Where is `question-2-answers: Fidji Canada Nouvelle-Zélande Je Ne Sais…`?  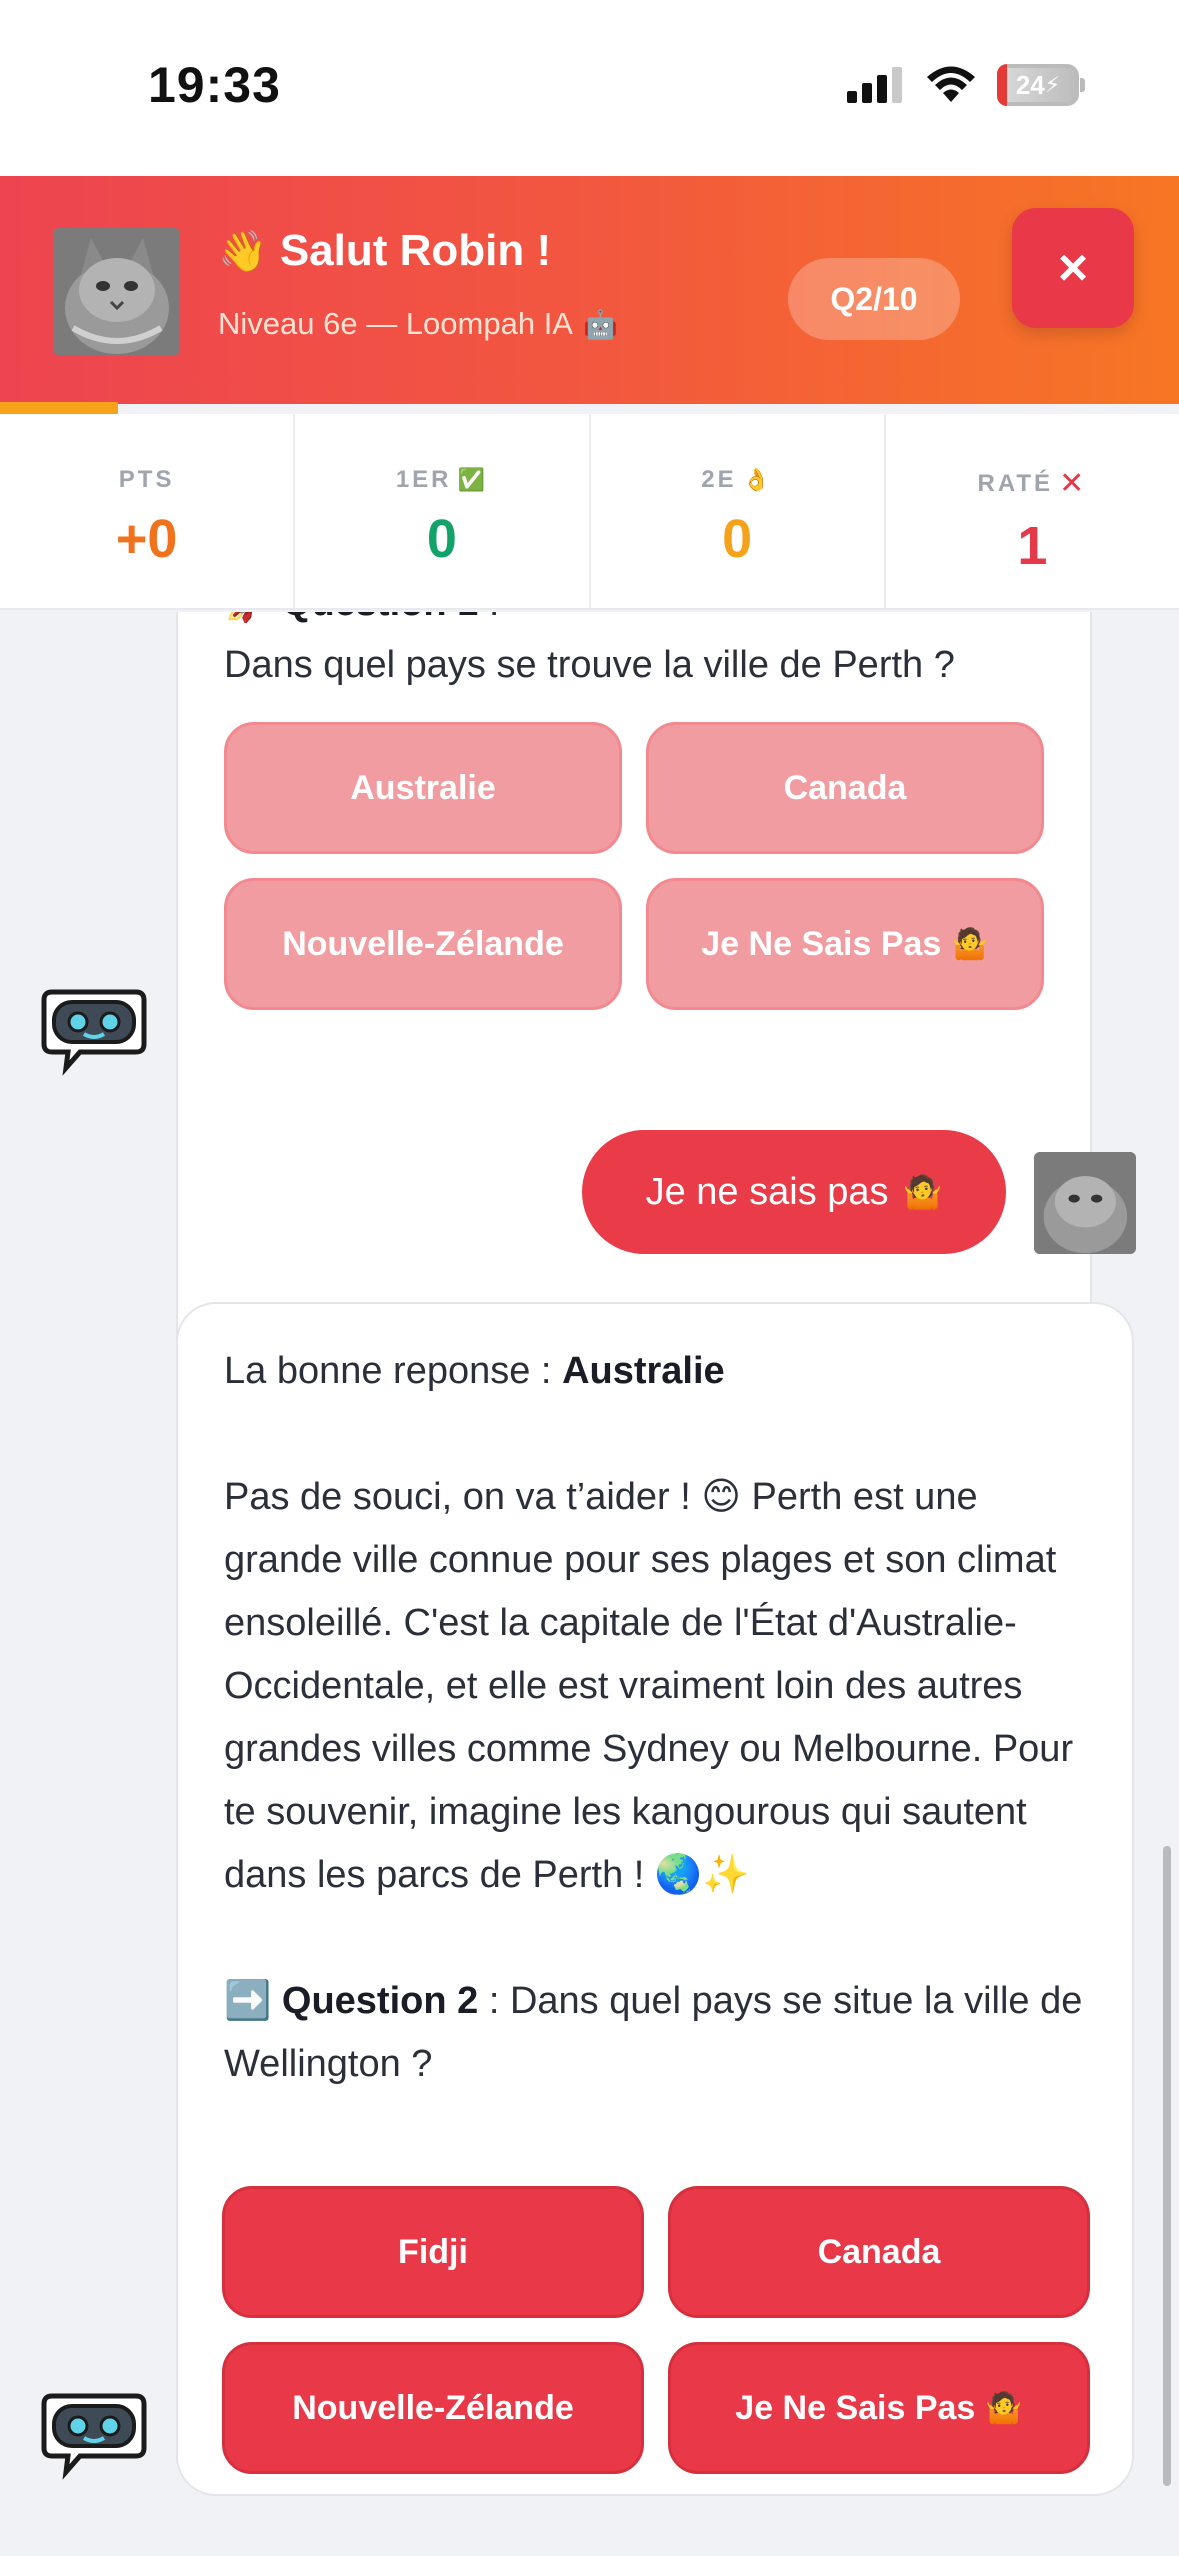 question-2-answers: Fidji Canada Nouvelle-Zélande Je Ne Sais… is located at coordinates (656, 2330).